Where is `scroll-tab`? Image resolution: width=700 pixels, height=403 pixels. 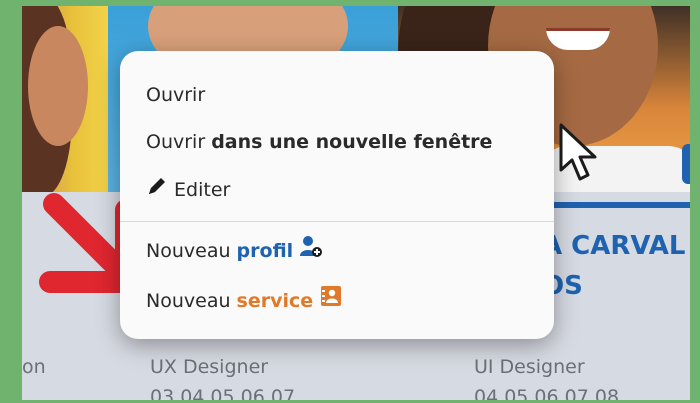 scroll-tab is located at coordinates (686, 164).